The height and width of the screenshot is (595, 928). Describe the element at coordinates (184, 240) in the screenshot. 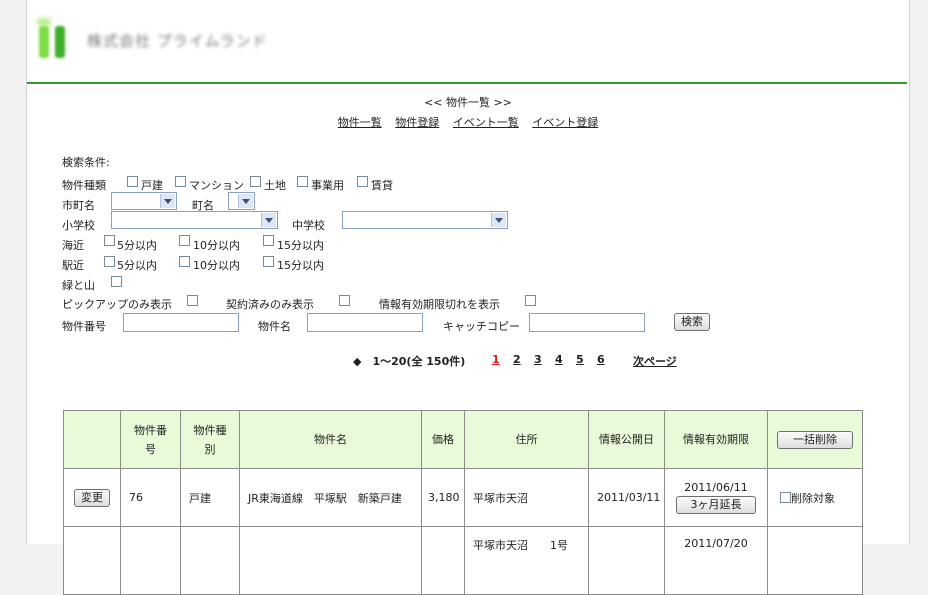

I see `sea-checkbox-10min` at that location.